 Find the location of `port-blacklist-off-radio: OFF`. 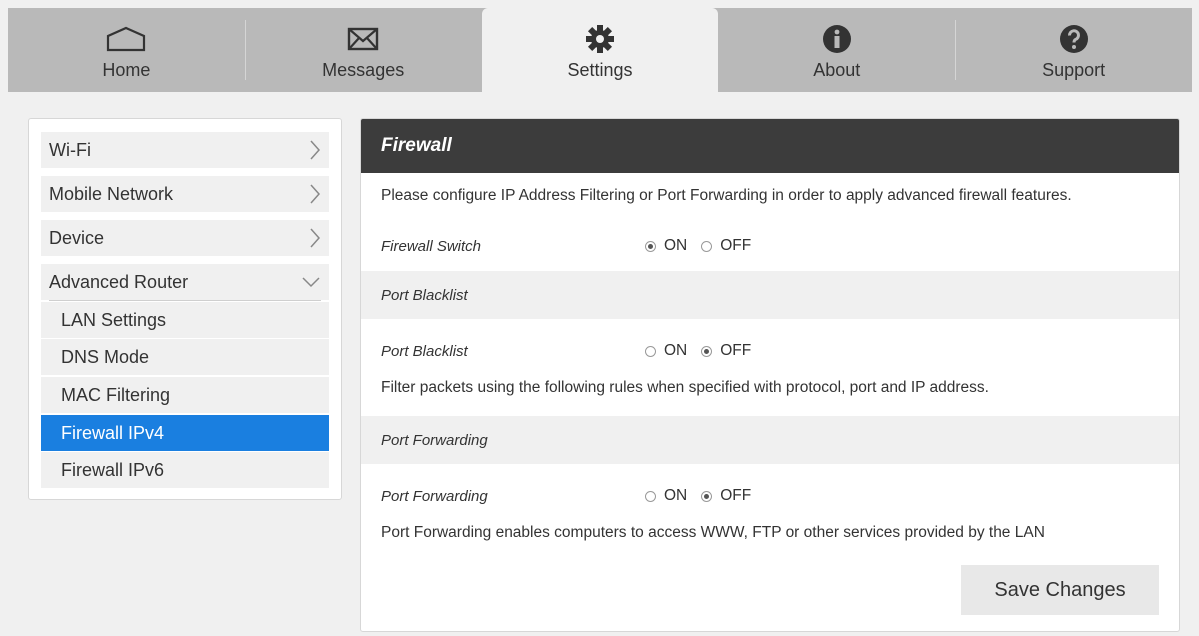

port-blacklist-off-radio: OFF is located at coordinates (726, 351).